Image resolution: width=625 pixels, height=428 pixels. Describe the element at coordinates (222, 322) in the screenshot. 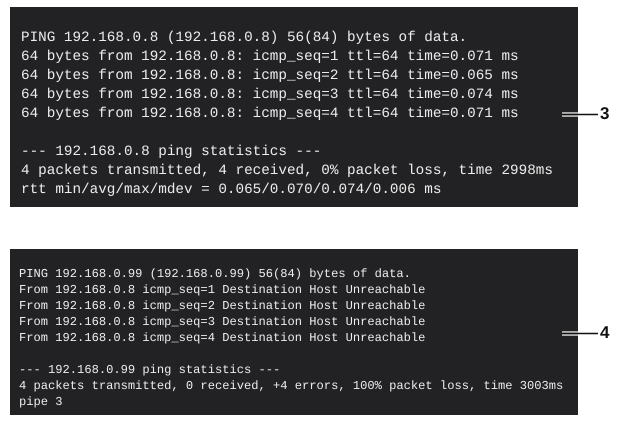

I see `terminal-line: From 192.168.0.8 icmp_seq=3 Destination Host Unreachable` at that location.